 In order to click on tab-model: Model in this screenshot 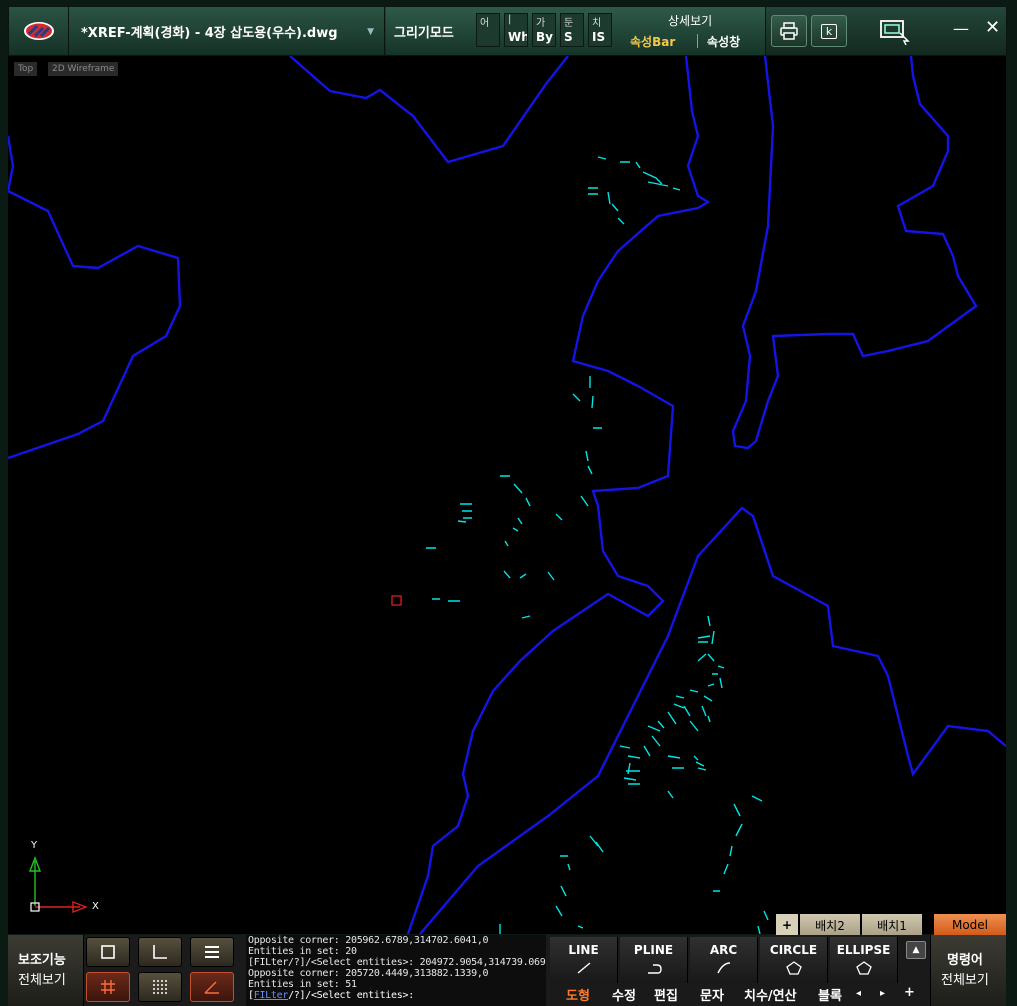, I will do `click(970, 925)`.